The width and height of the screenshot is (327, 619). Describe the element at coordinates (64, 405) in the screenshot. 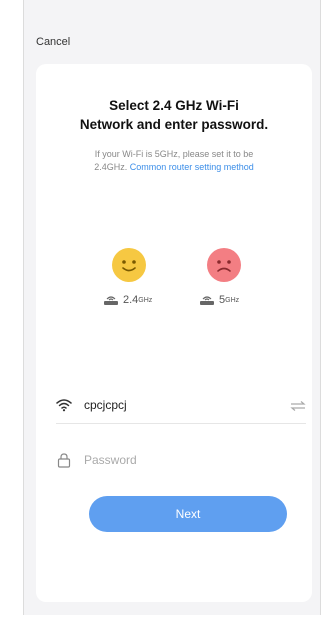

I see `wifi-icon` at that location.